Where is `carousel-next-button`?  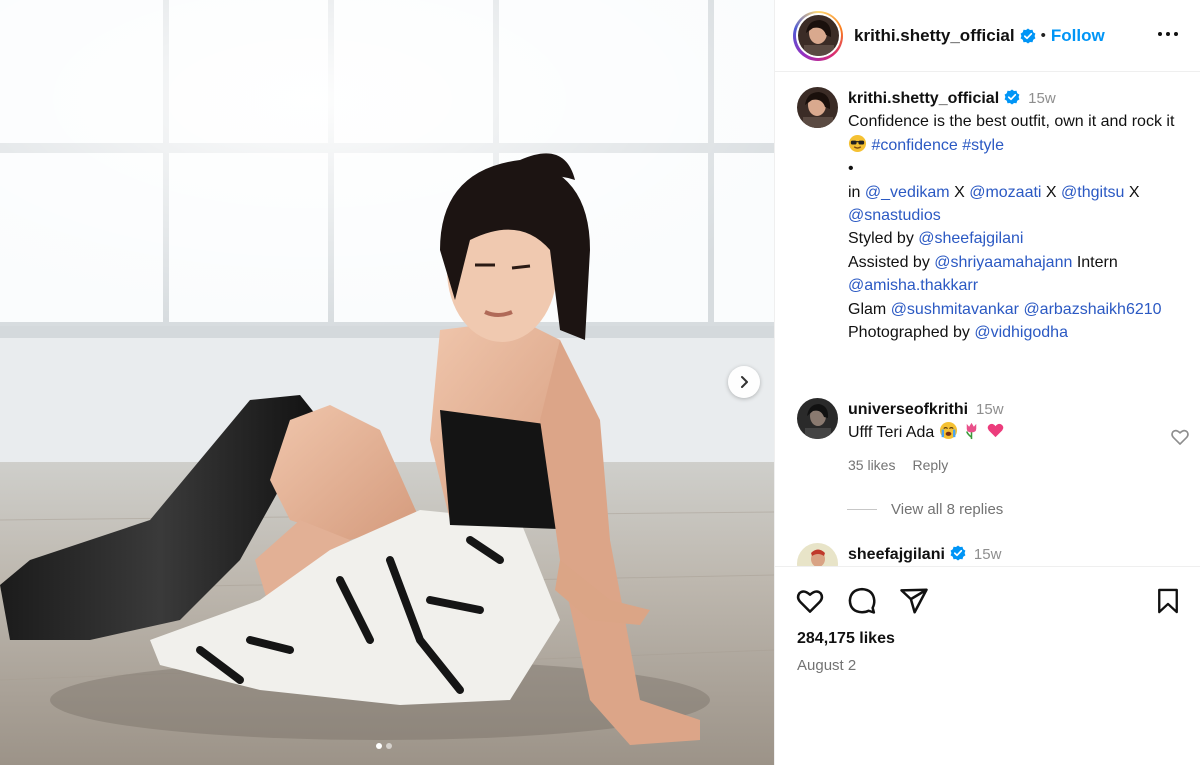 carousel-next-button is located at coordinates (744, 382).